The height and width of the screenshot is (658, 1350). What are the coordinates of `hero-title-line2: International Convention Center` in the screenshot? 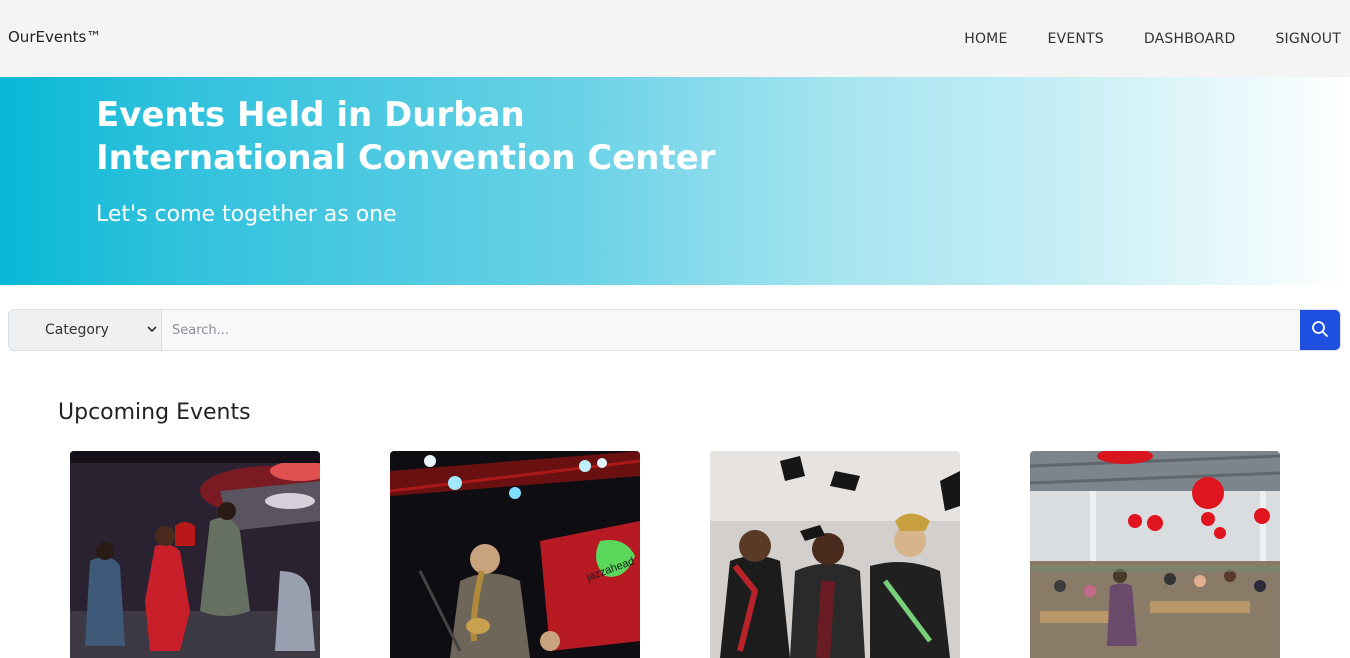 It's located at (406, 158).